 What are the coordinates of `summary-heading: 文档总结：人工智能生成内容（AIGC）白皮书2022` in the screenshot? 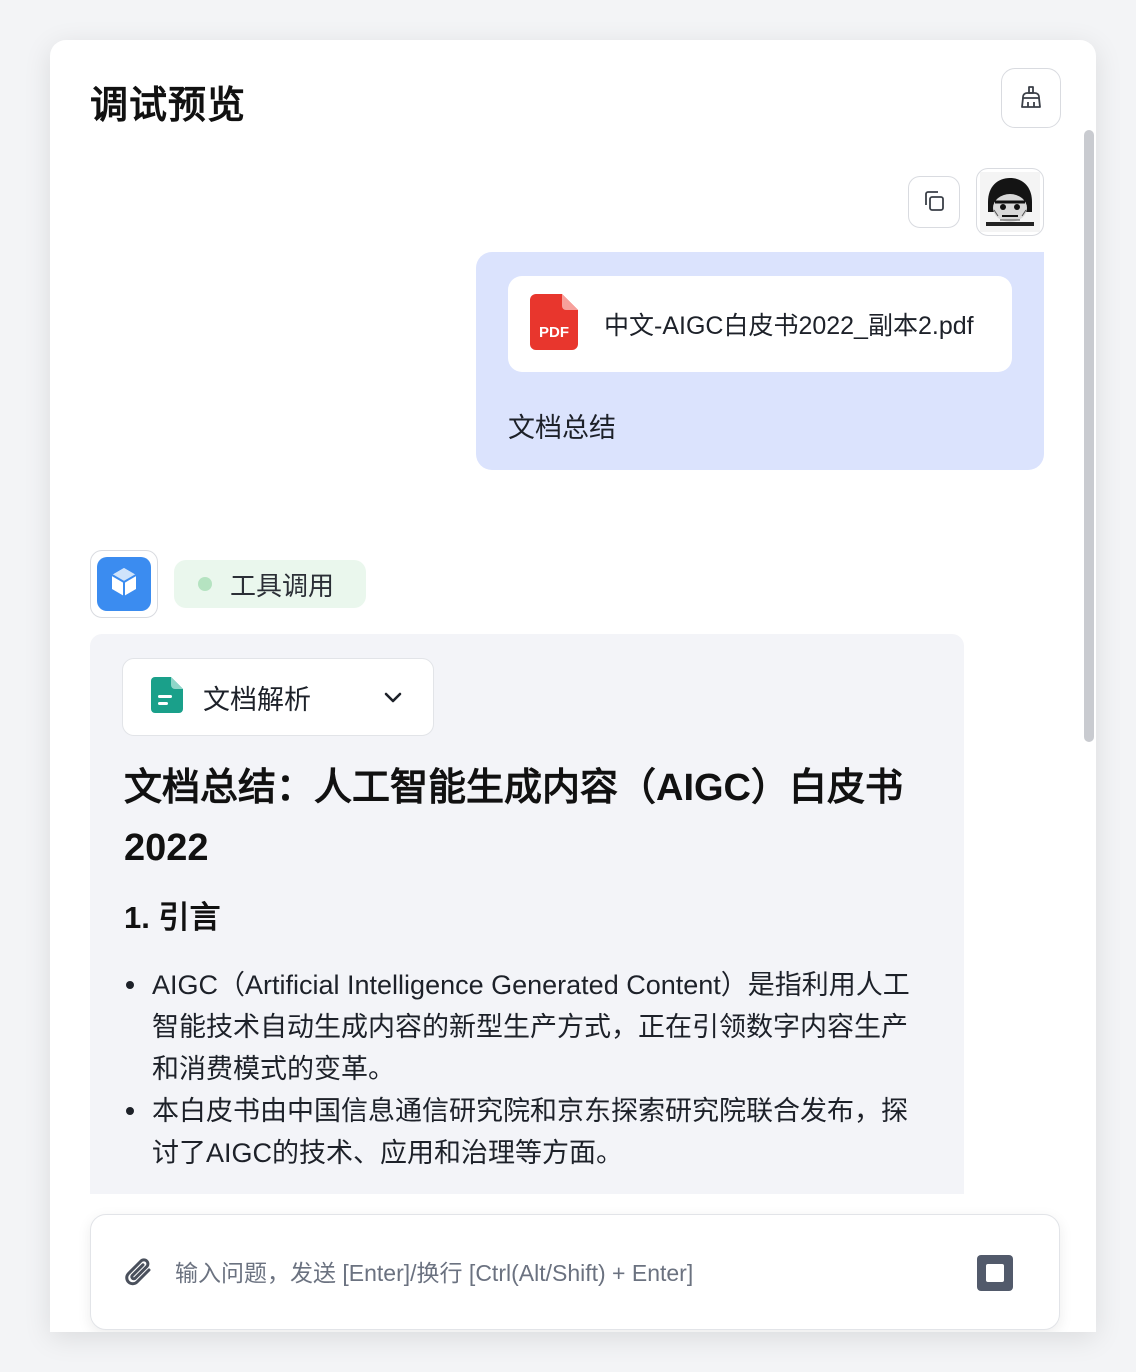 It's located at (514, 818).